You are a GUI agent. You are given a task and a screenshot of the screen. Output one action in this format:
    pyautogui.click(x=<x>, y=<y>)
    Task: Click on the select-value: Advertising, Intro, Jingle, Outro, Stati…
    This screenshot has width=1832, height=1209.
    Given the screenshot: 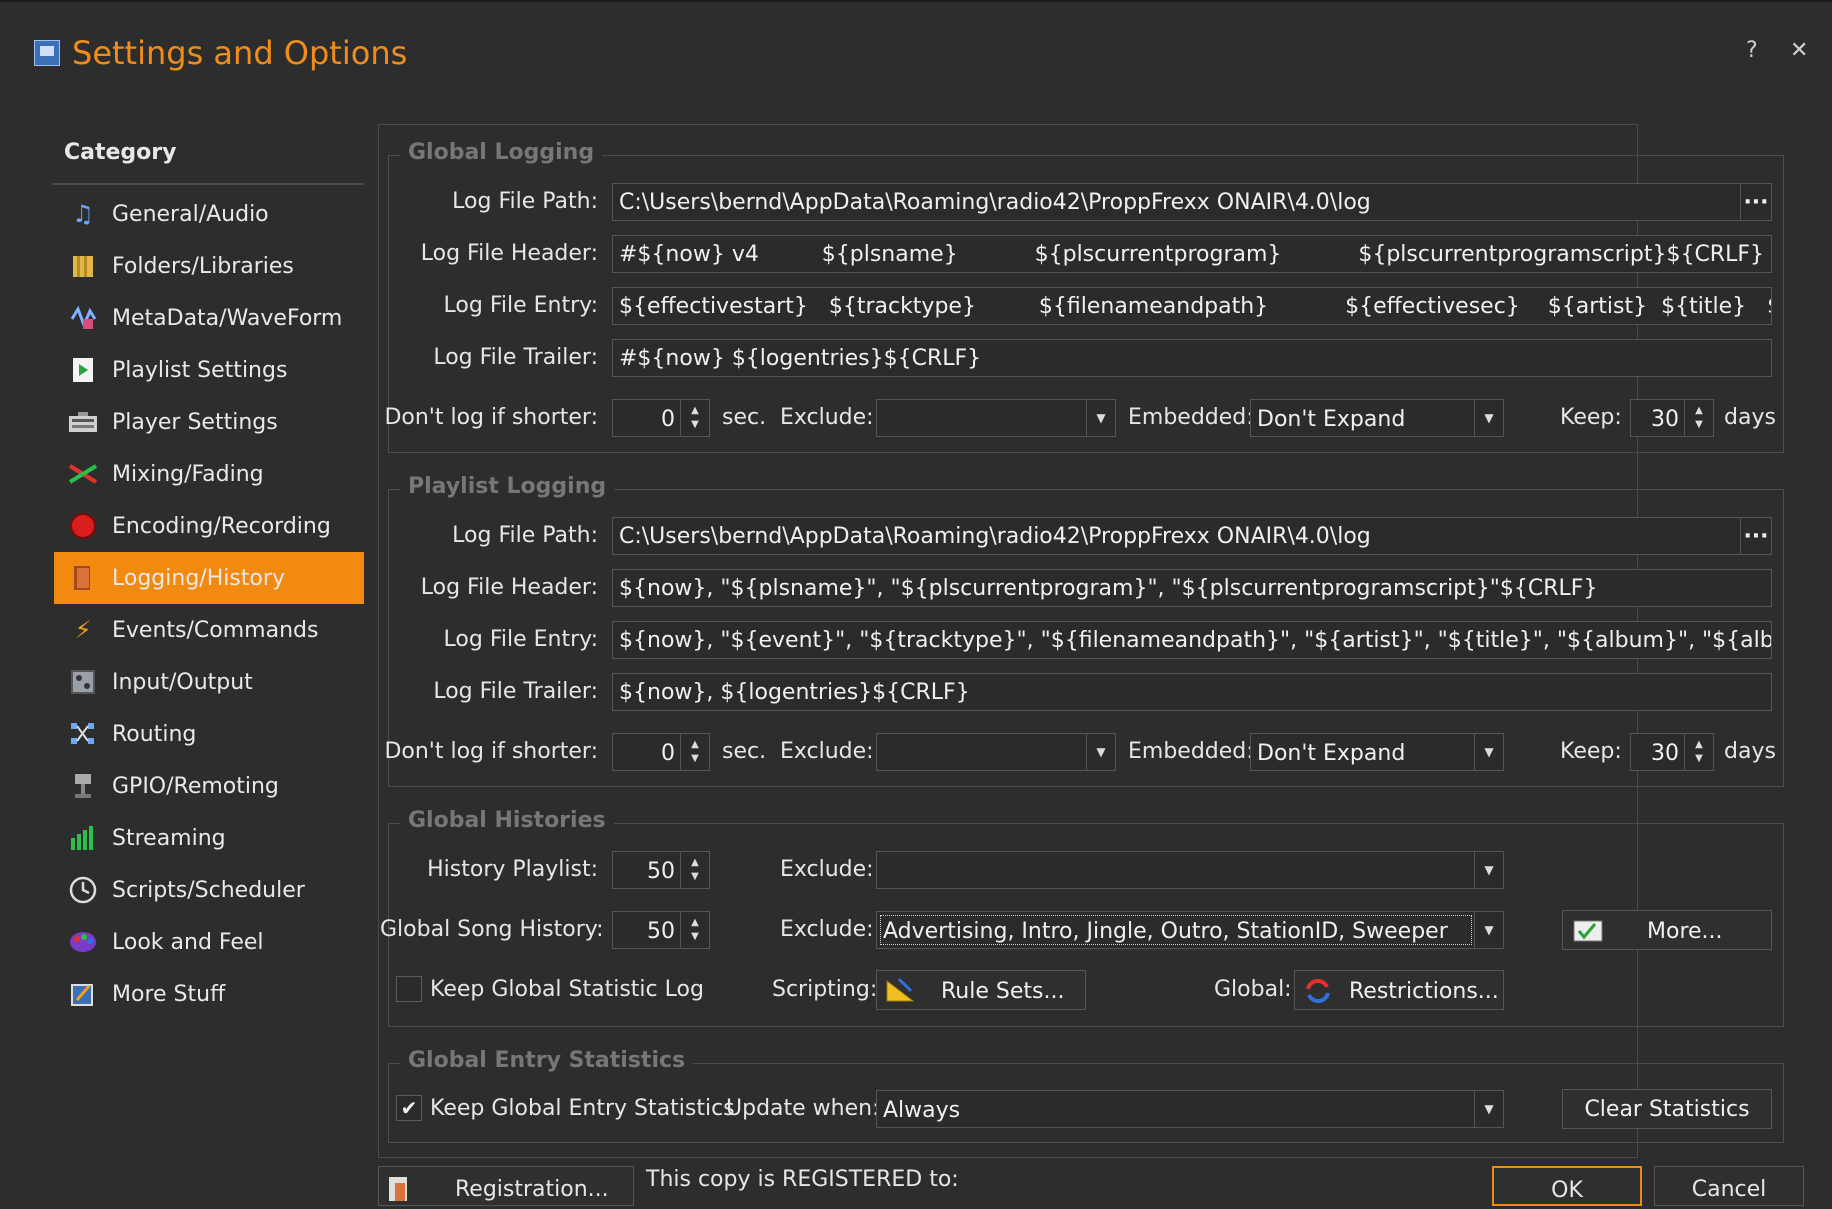 What is the action you would take?
    pyautogui.click(x=1165, y=931)
    